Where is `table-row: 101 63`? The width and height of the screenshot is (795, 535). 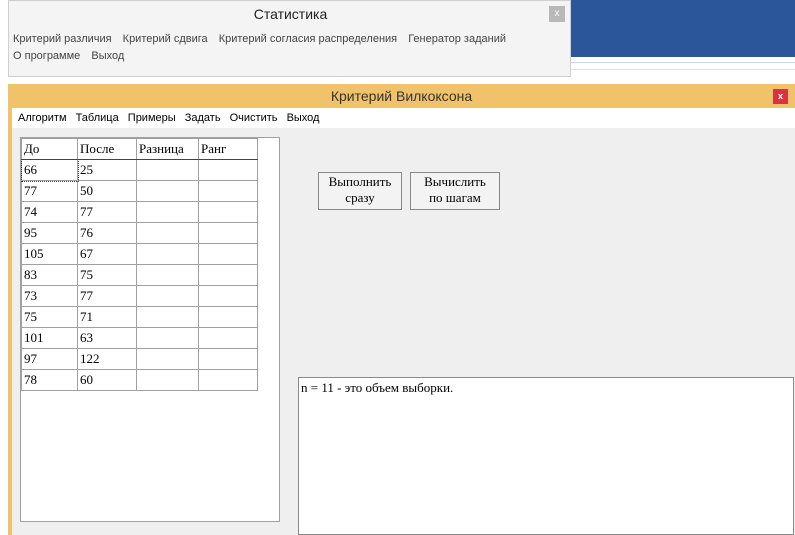 table-row: 101 63 is located at coordinates (139, 338).